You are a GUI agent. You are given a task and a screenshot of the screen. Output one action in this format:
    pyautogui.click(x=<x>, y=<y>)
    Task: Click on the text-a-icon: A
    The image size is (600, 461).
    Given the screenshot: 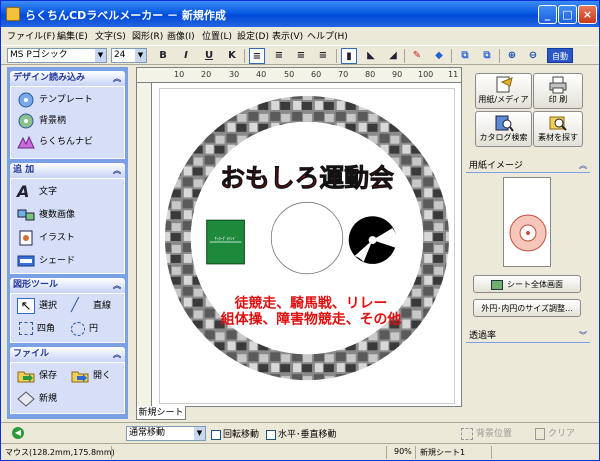 What is the action you would take?
    pyautogui.click(x=23, y=191)
    